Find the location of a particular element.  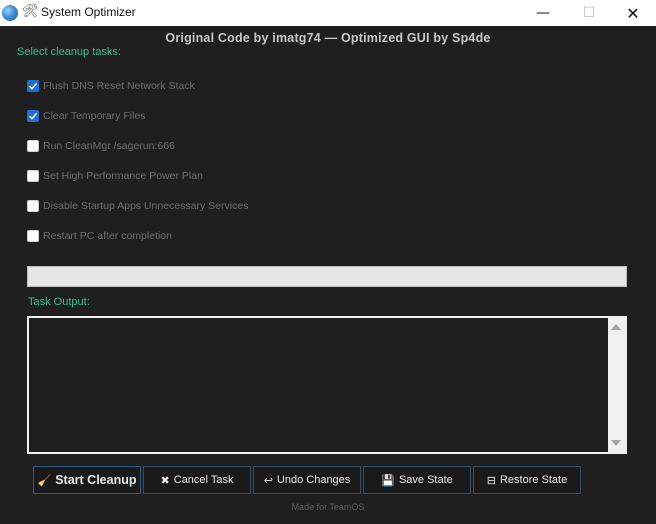

window-title: System Optimizer is located at coordinates (88, 12).